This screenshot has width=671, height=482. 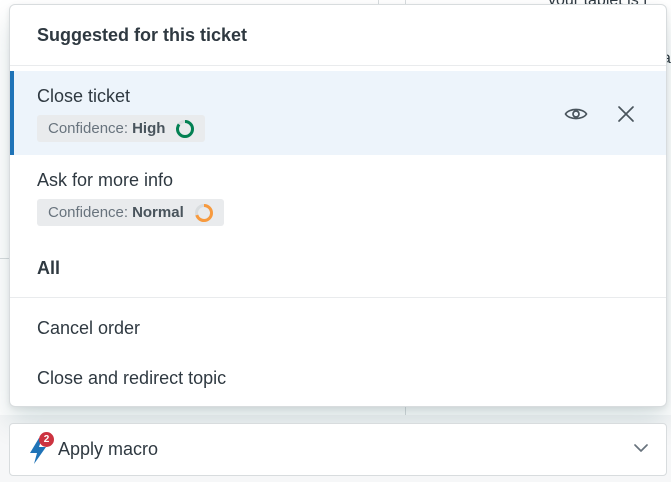 I want to click on notification-badge: 2, so click(x=46, y=439).